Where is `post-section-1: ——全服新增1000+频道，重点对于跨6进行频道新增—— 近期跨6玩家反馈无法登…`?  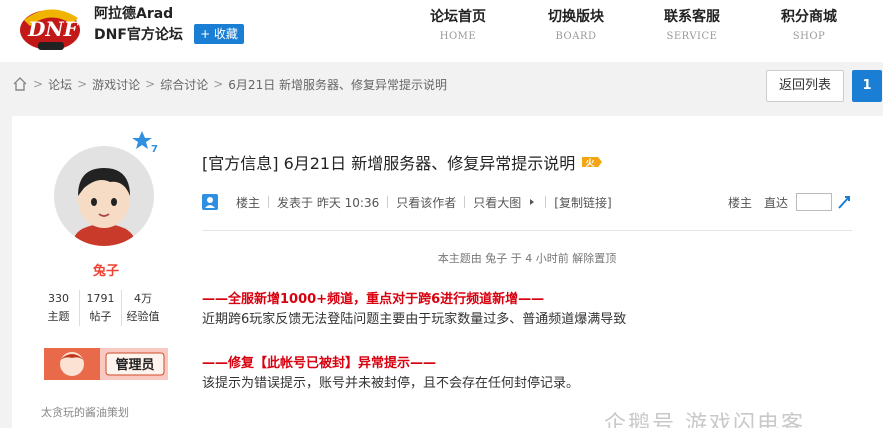
post-section-1: ——全服新增1000+频道，重点对于跨6进行频道新增—— 近期跨6玩家反馈无法登… is located at coordinates (532, 310).